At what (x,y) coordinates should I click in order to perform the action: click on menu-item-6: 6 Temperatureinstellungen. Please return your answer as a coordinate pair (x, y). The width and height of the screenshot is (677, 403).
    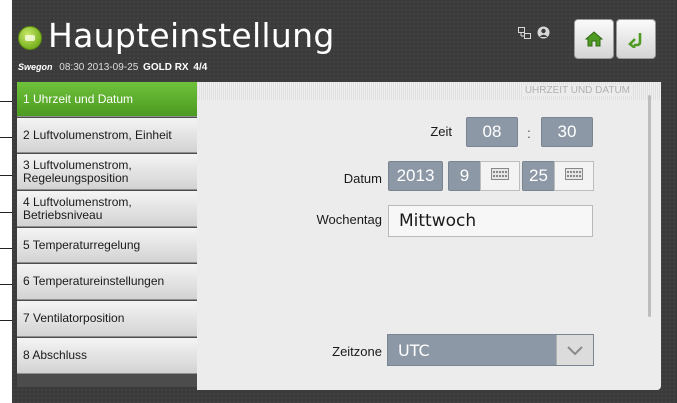
    Looking at the image, I should click on (109, 282).